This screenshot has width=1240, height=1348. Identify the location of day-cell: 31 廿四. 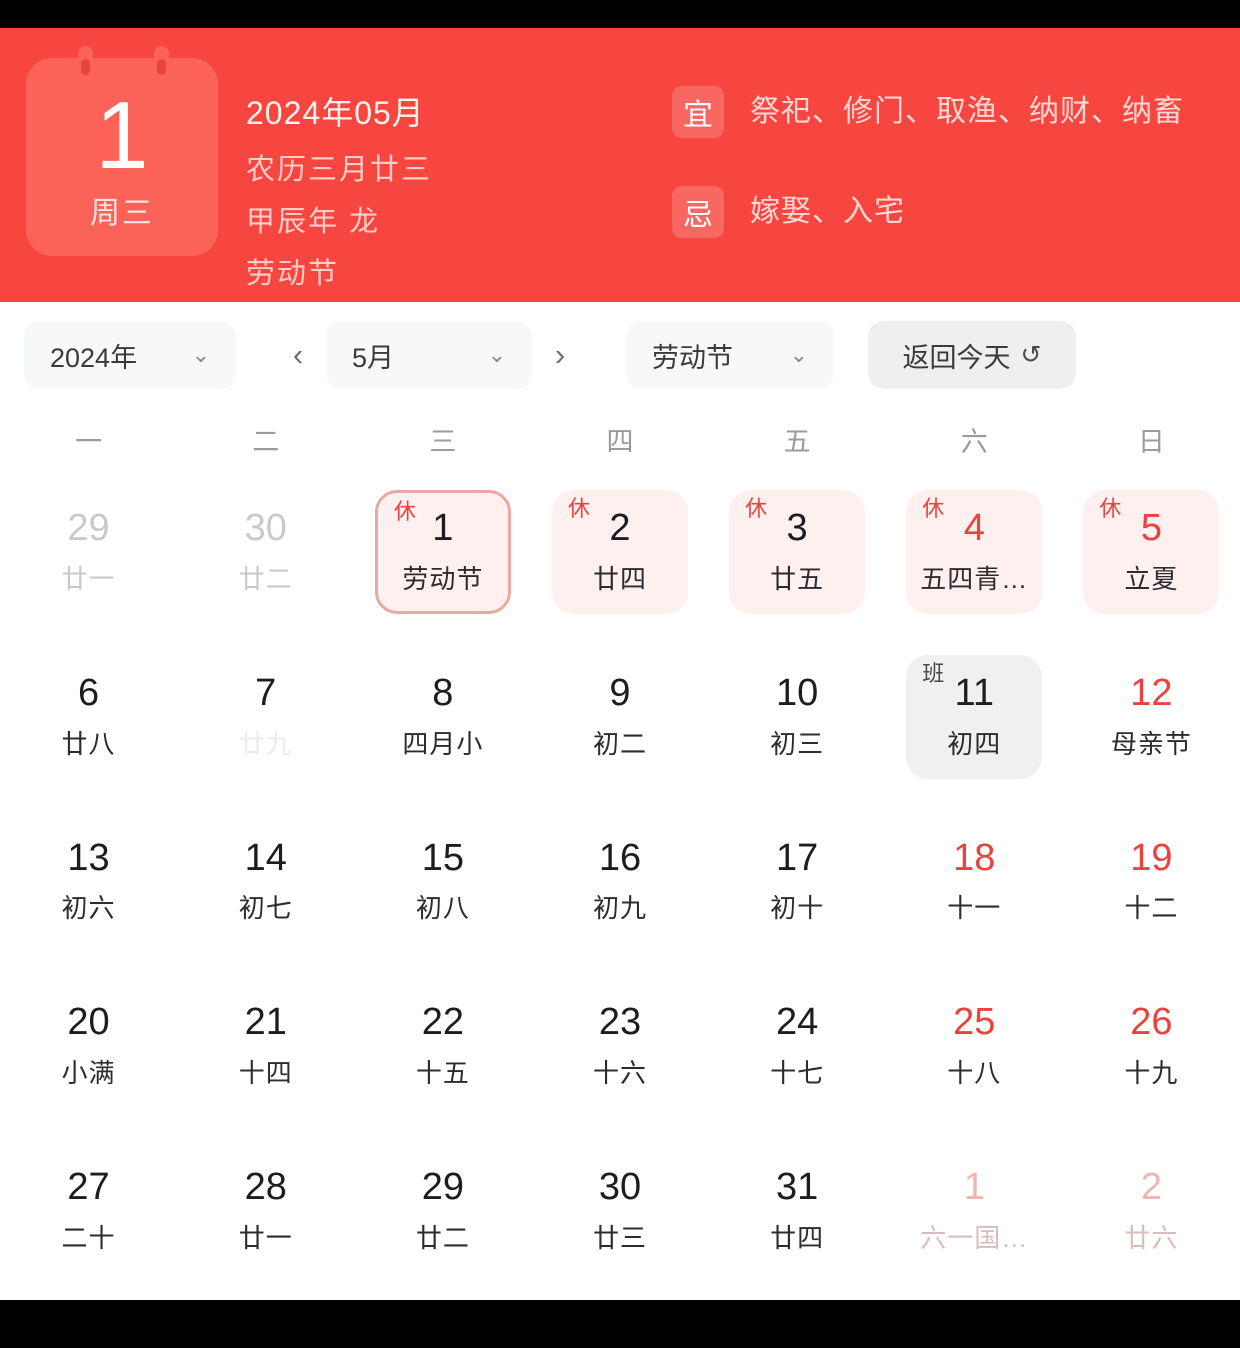
(797, 1211).